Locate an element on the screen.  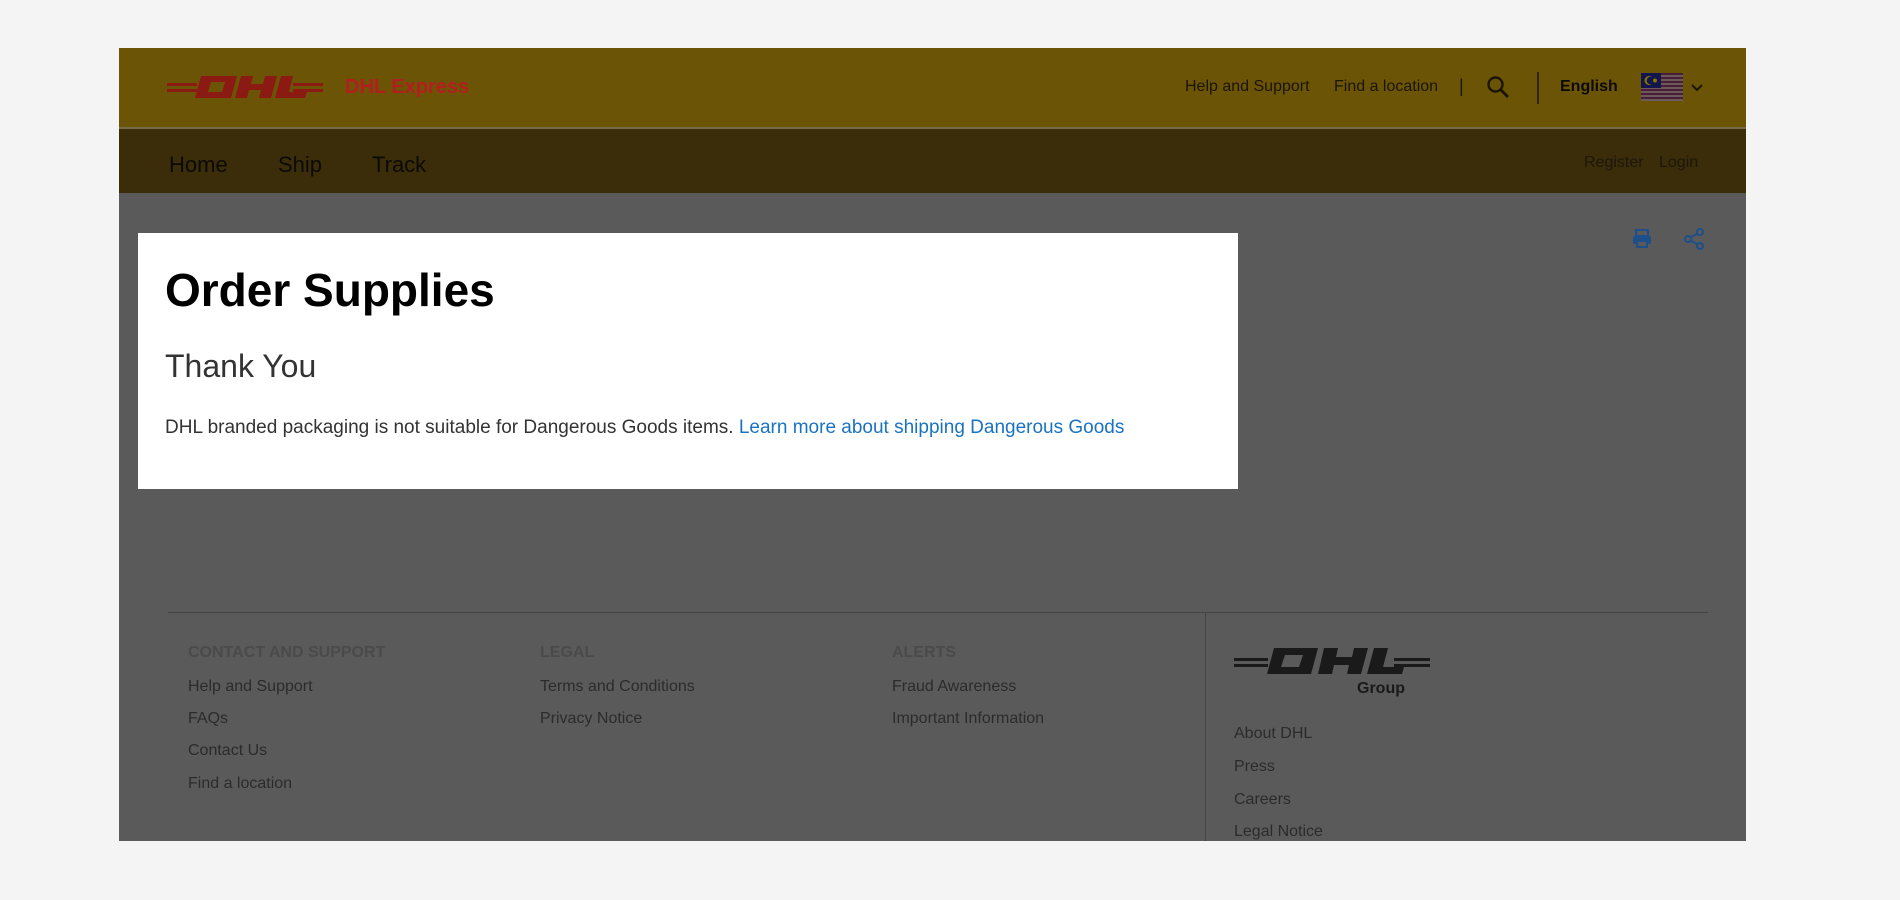
register-link: Register is located at coordinates (1614, 163).